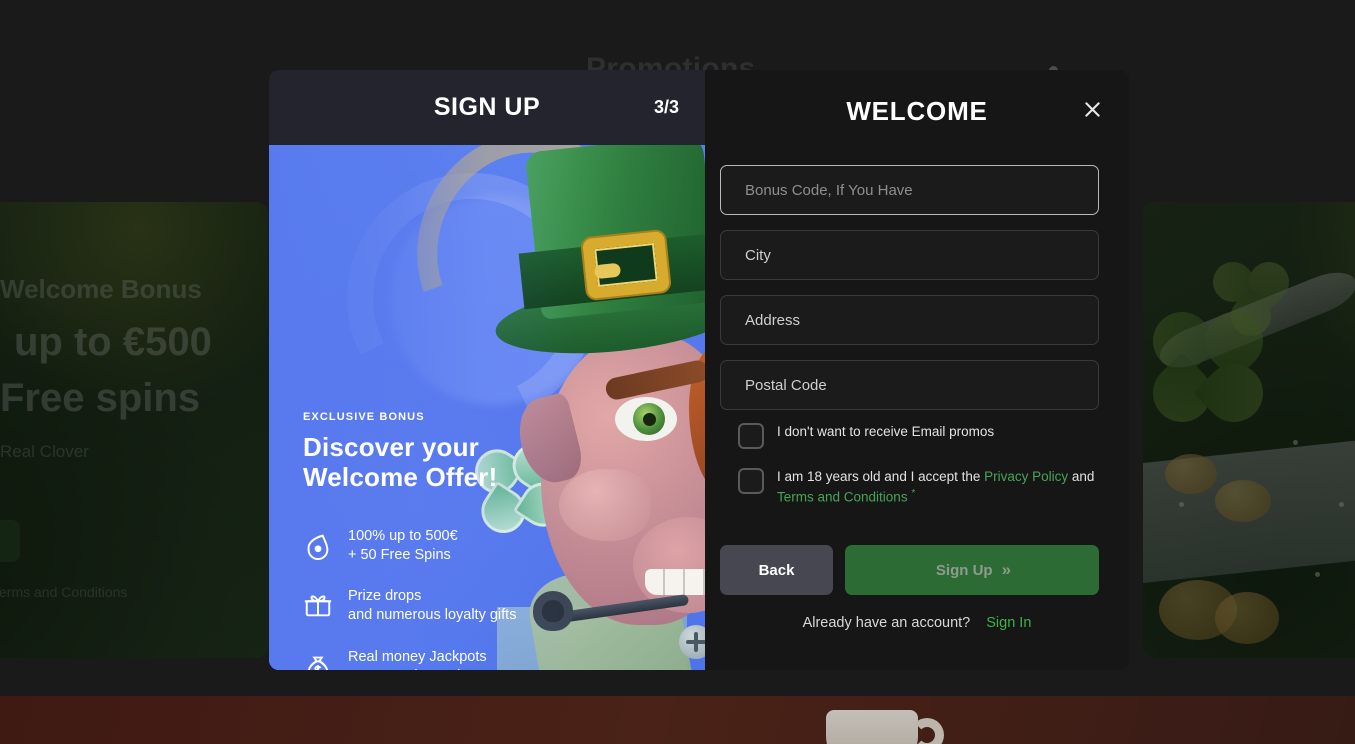 The width and height of the screenshot is (1355, 744). What do you see at coordinates (416, 669) in the screenshot?
I see `promo-benefit-line-2: You can win anytime!` at bounding box center [416, 669].